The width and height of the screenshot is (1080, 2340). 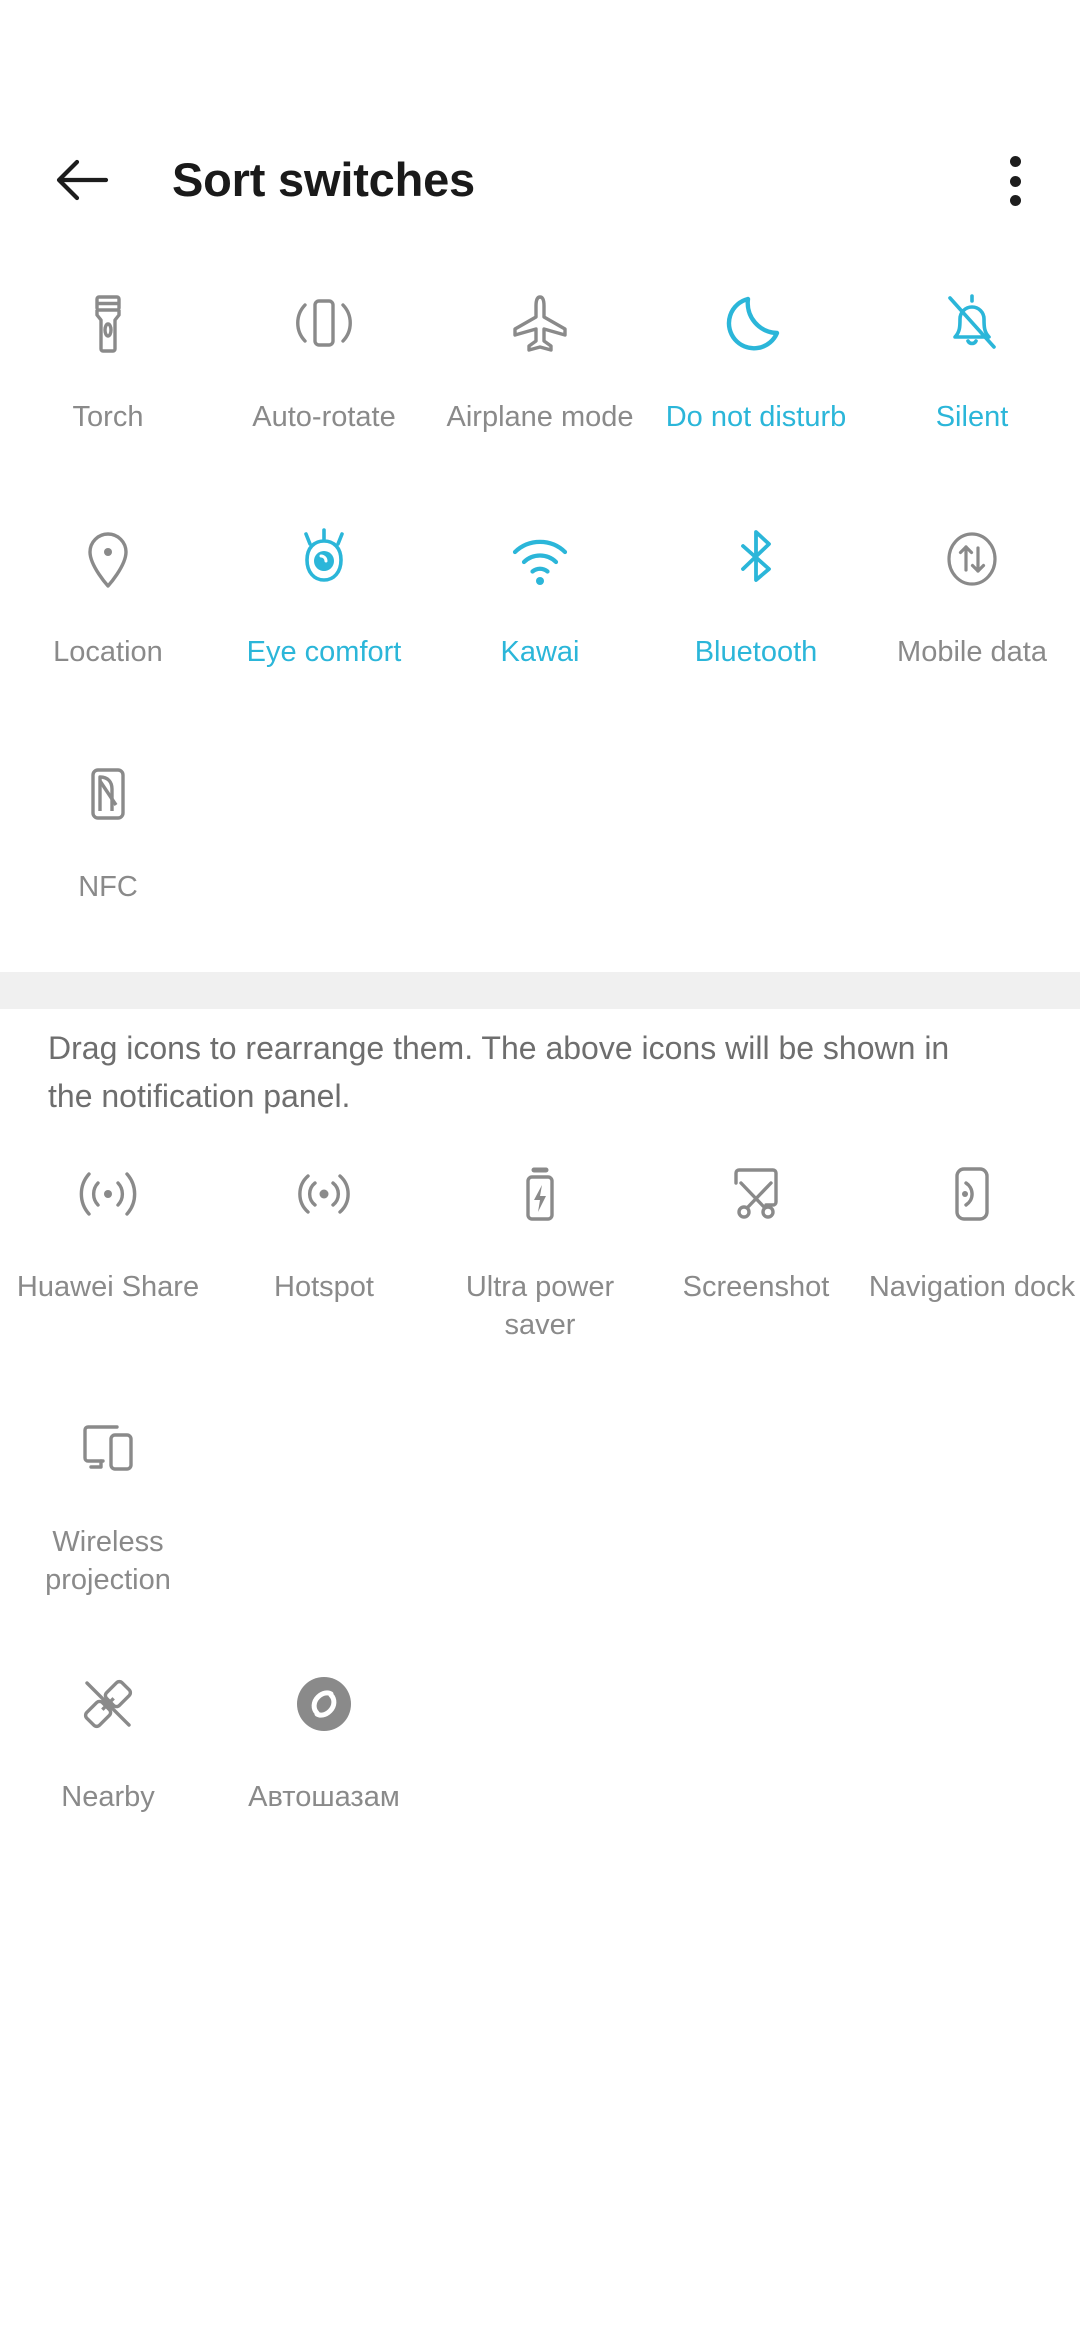 I want to click on battery-bolt-icon, so click(x=540, y=1194).